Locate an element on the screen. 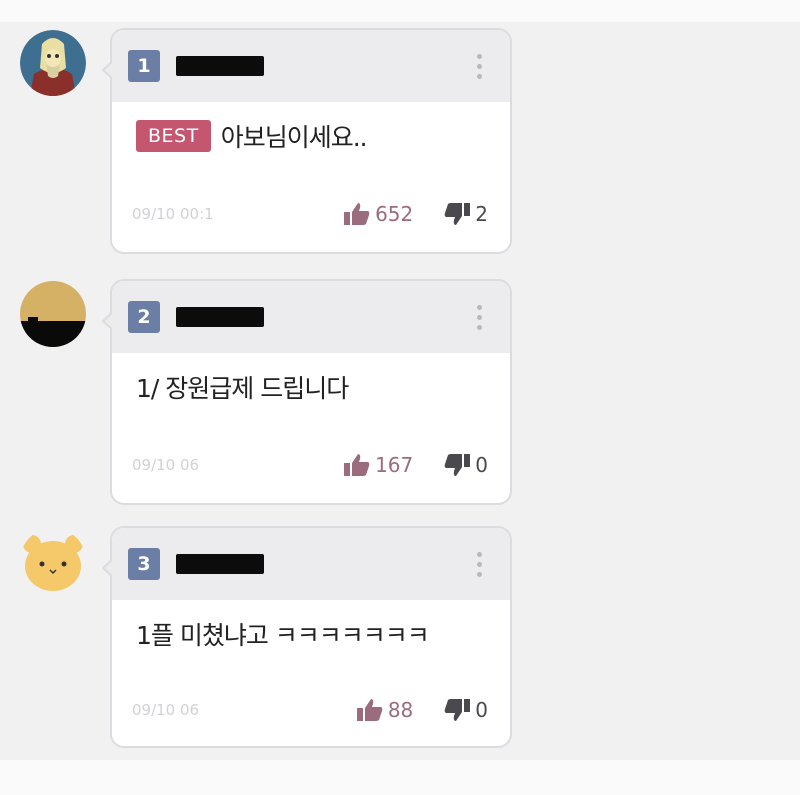  comment-card: 1 ————— BEST 아보님이세요.. 09/10 00:1 652 2 is located at coordinates (307, 141).